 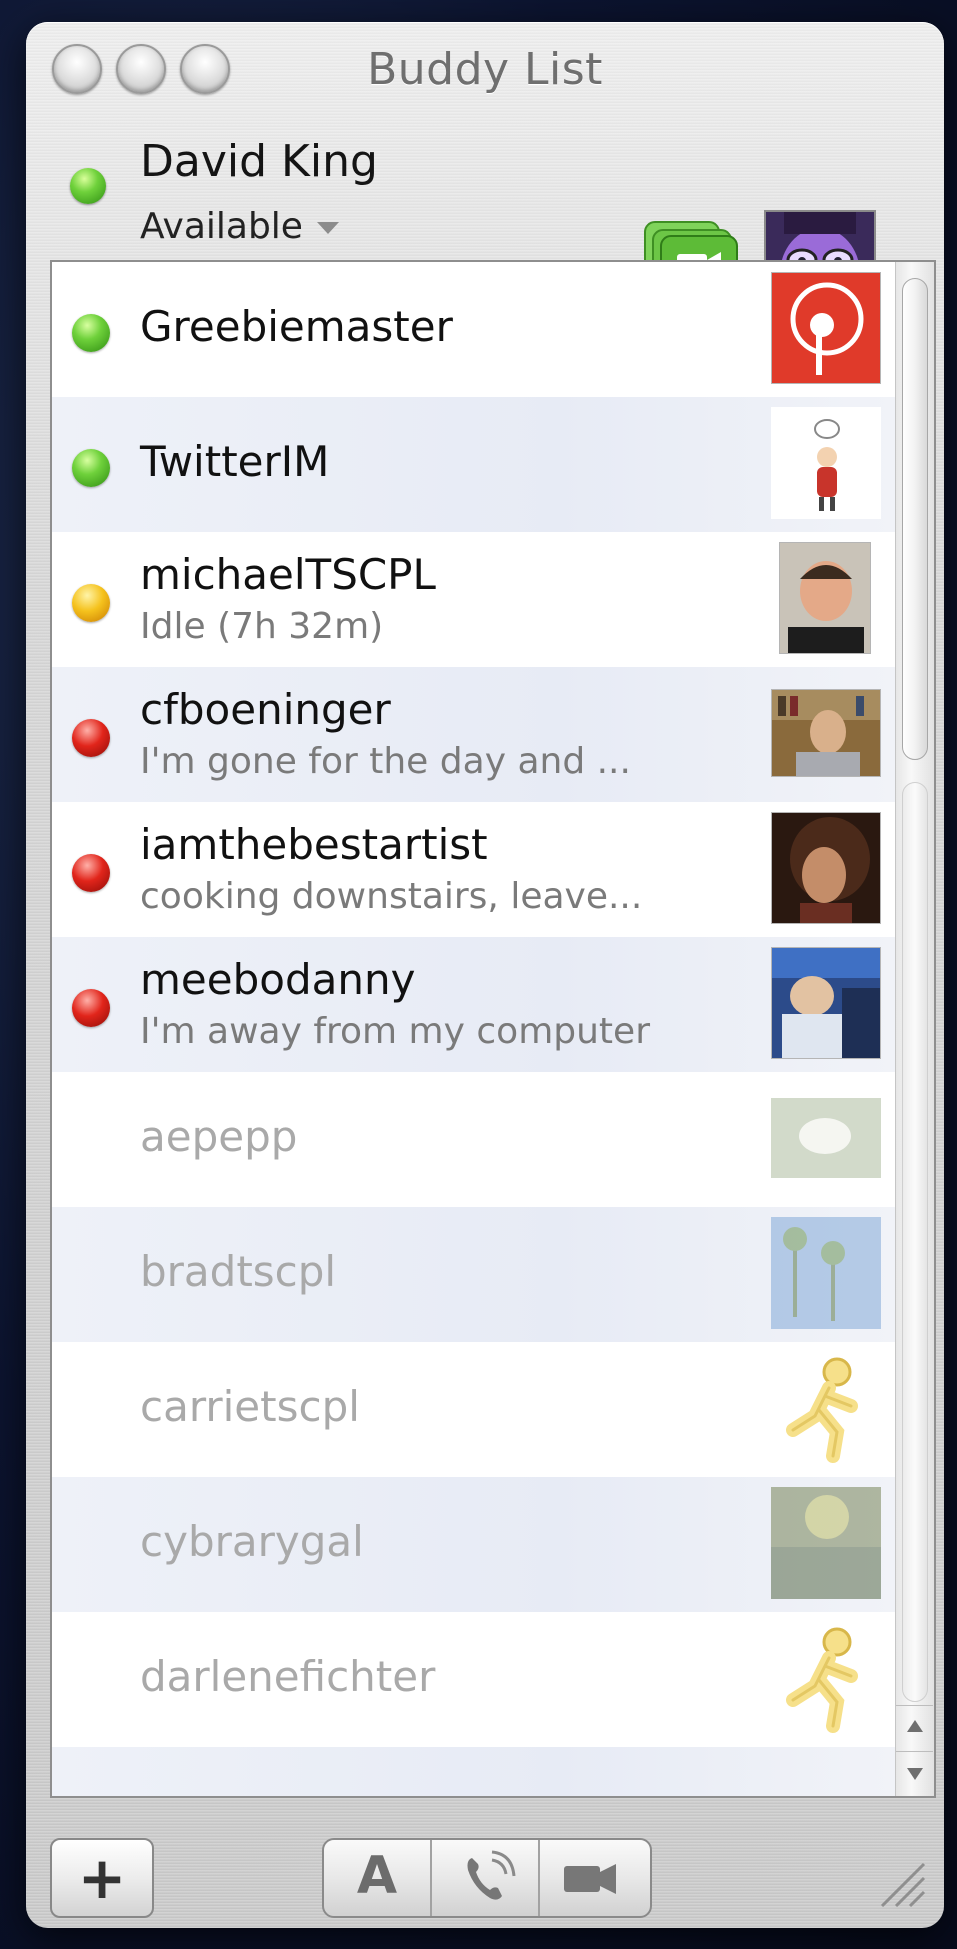 I want to click on add-buddy-button: +, so click(x=102, y=1878).